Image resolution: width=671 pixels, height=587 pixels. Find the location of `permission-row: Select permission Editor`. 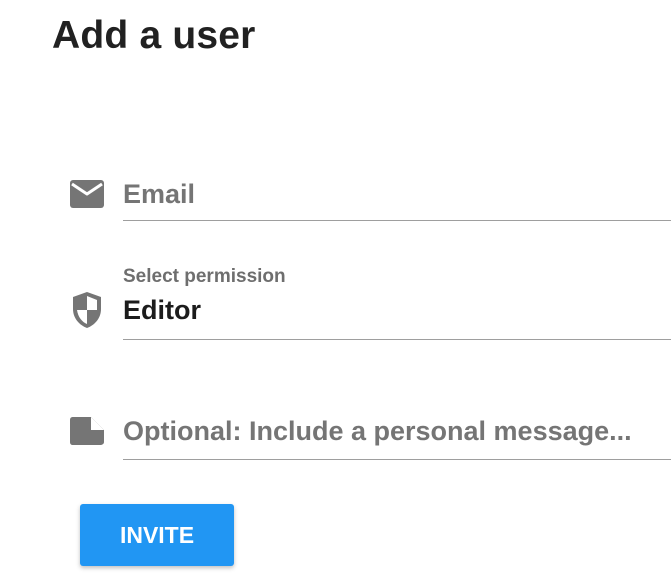

permission-row: Select permission Editor is located at coordinates (335, 302).